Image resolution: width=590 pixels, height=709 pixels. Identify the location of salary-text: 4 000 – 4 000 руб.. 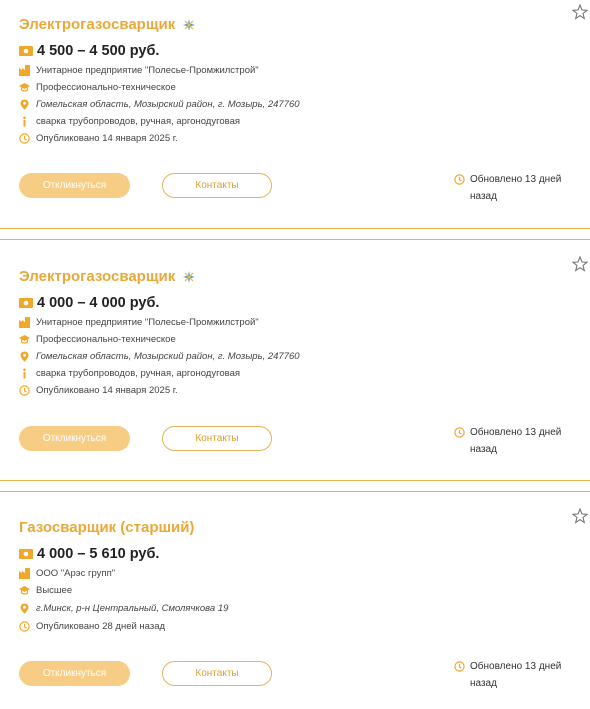
(98, 303).